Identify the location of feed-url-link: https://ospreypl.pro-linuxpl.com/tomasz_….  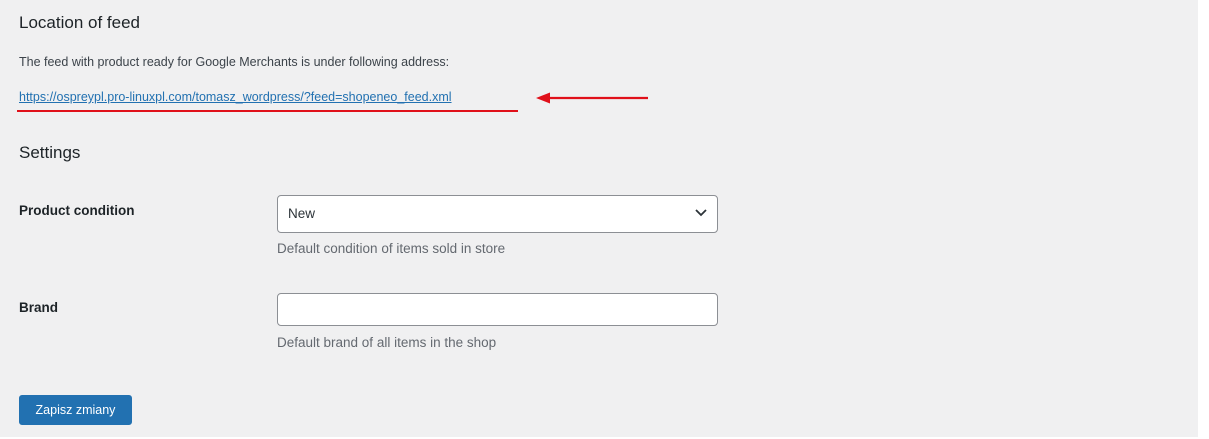
(235, 97).